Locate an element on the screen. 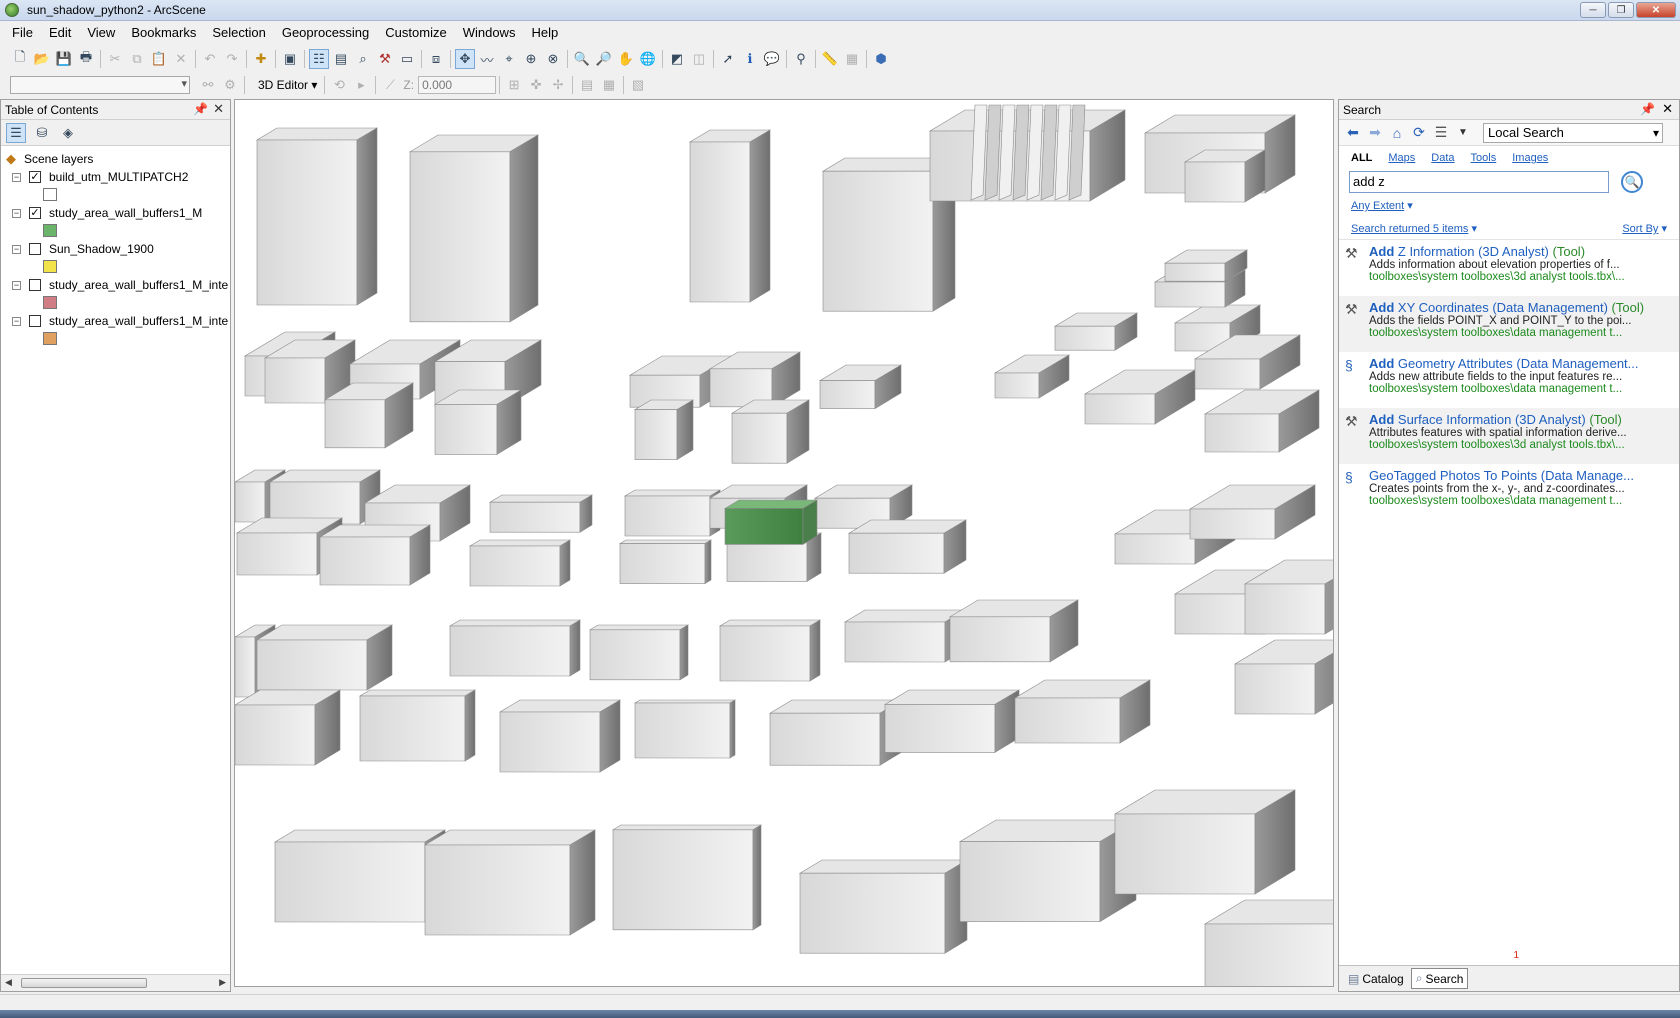 The height and width of the screenshot is (1018, 1680). search-window-icon: ⌕ is located at coordinates (363, 59).